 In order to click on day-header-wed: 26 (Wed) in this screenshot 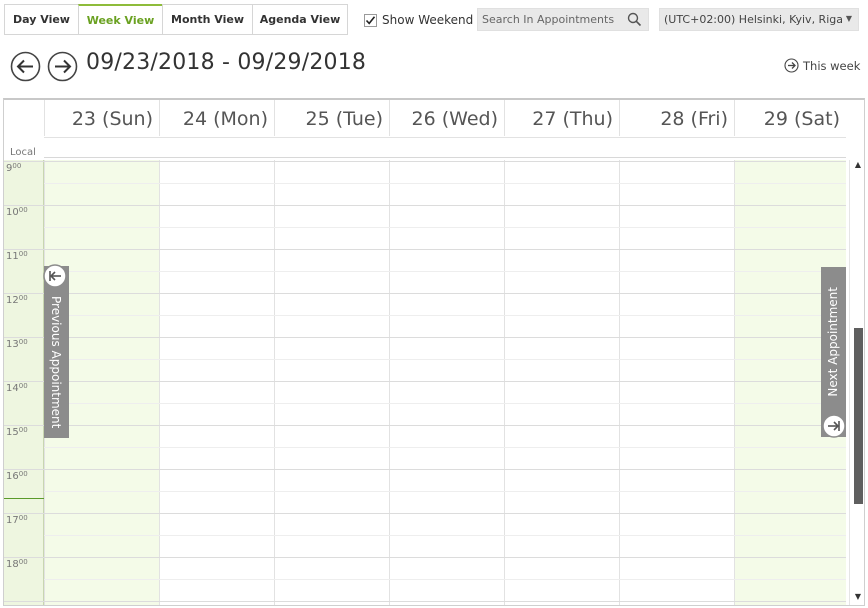, I will do `click(446, 118)`.